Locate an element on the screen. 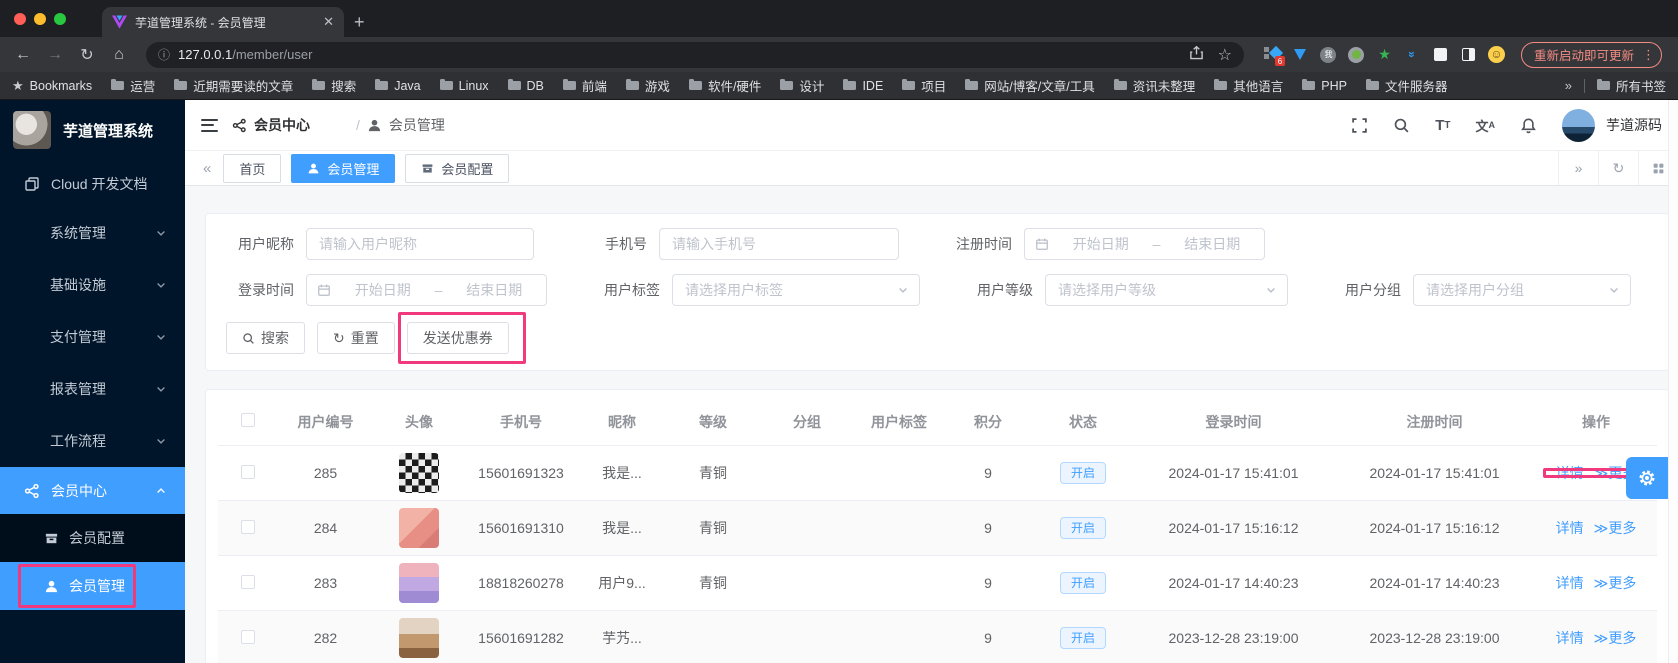  close-window-button is located at coordinates (20, 19).